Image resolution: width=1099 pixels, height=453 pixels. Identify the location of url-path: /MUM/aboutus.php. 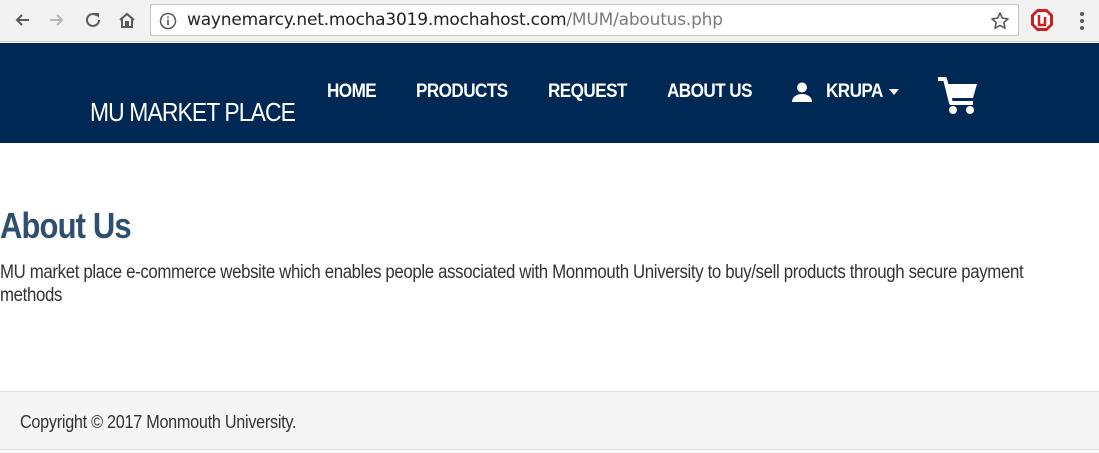
(644, 20).